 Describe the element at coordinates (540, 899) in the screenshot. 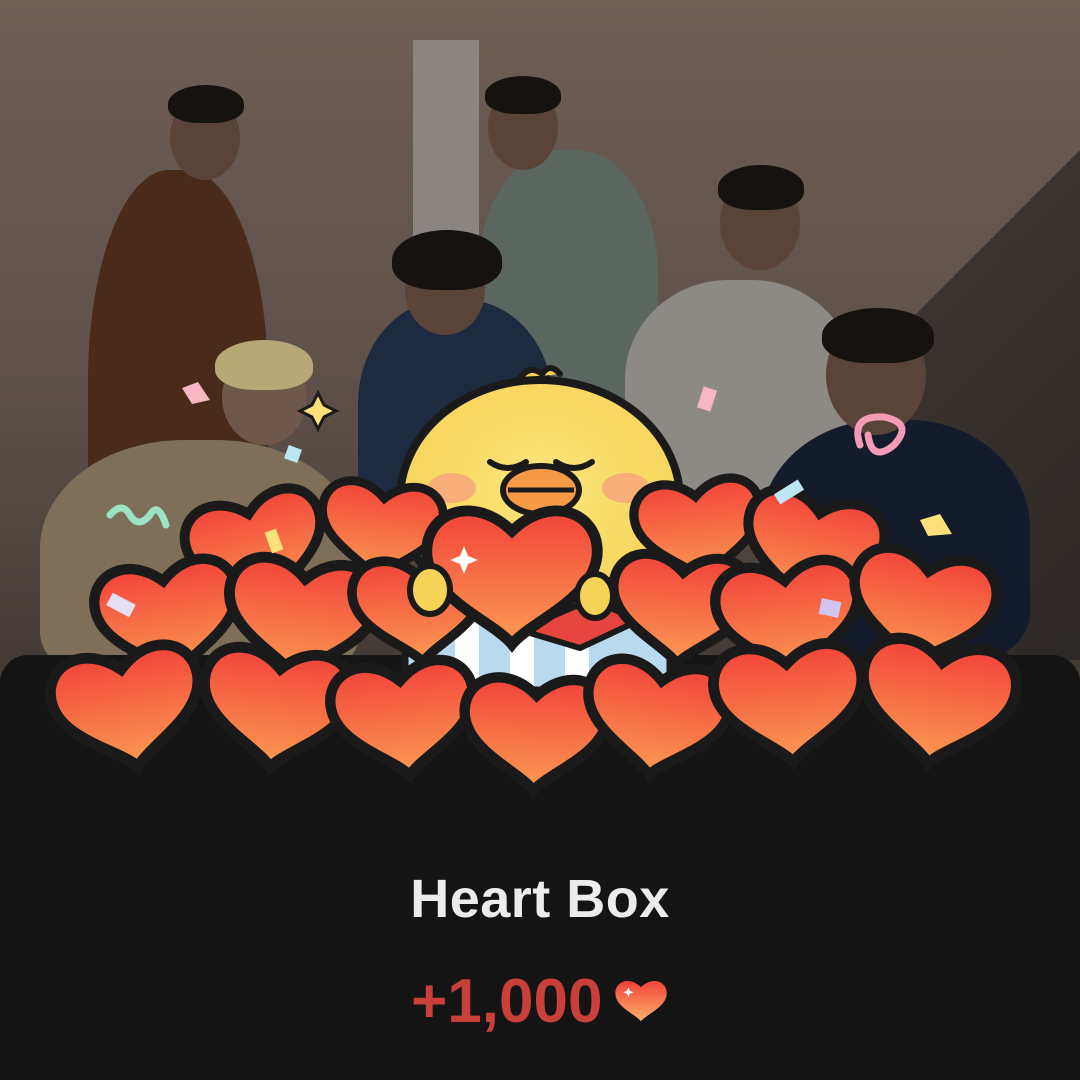

I see `reward-title: Heart Box` at that location.